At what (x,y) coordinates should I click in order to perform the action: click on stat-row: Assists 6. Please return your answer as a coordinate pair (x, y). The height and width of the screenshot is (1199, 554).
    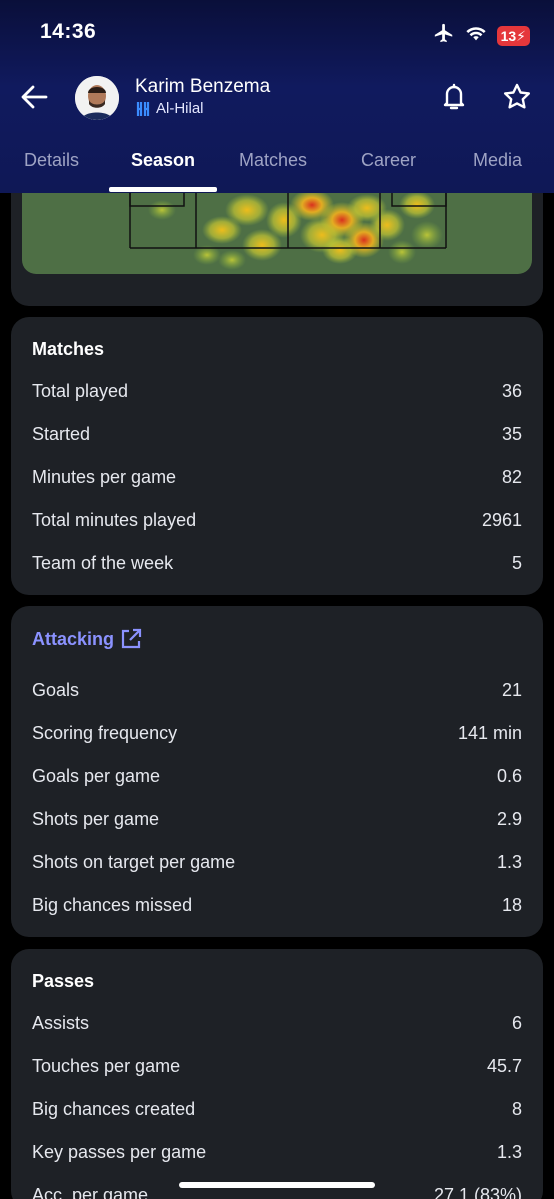
    Looking at the image, I should click on (277, 1025).